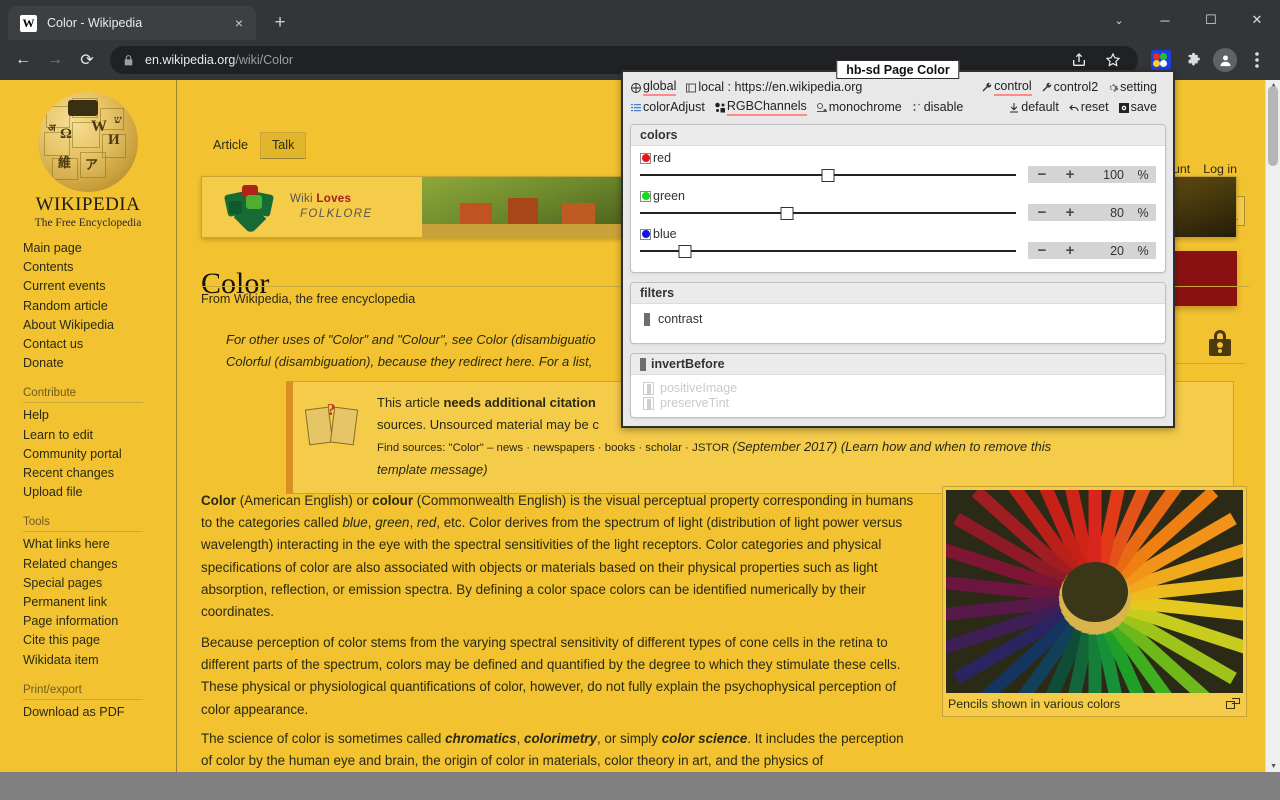 This screenshot has width=1280, height=800. What do you see at coordinates (230, 145) in the screenshot?
I see `tab-article: Article` at bounding box center [230, 145].